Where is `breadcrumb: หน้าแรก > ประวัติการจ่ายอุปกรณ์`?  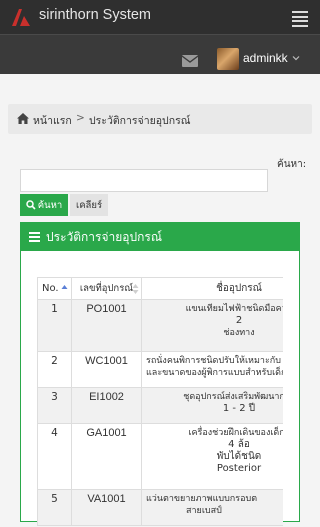 breadcrumb: หน้าแรก > ประวัติการจ่ายอุปกรณ์ is located at coordinates (160, 119).